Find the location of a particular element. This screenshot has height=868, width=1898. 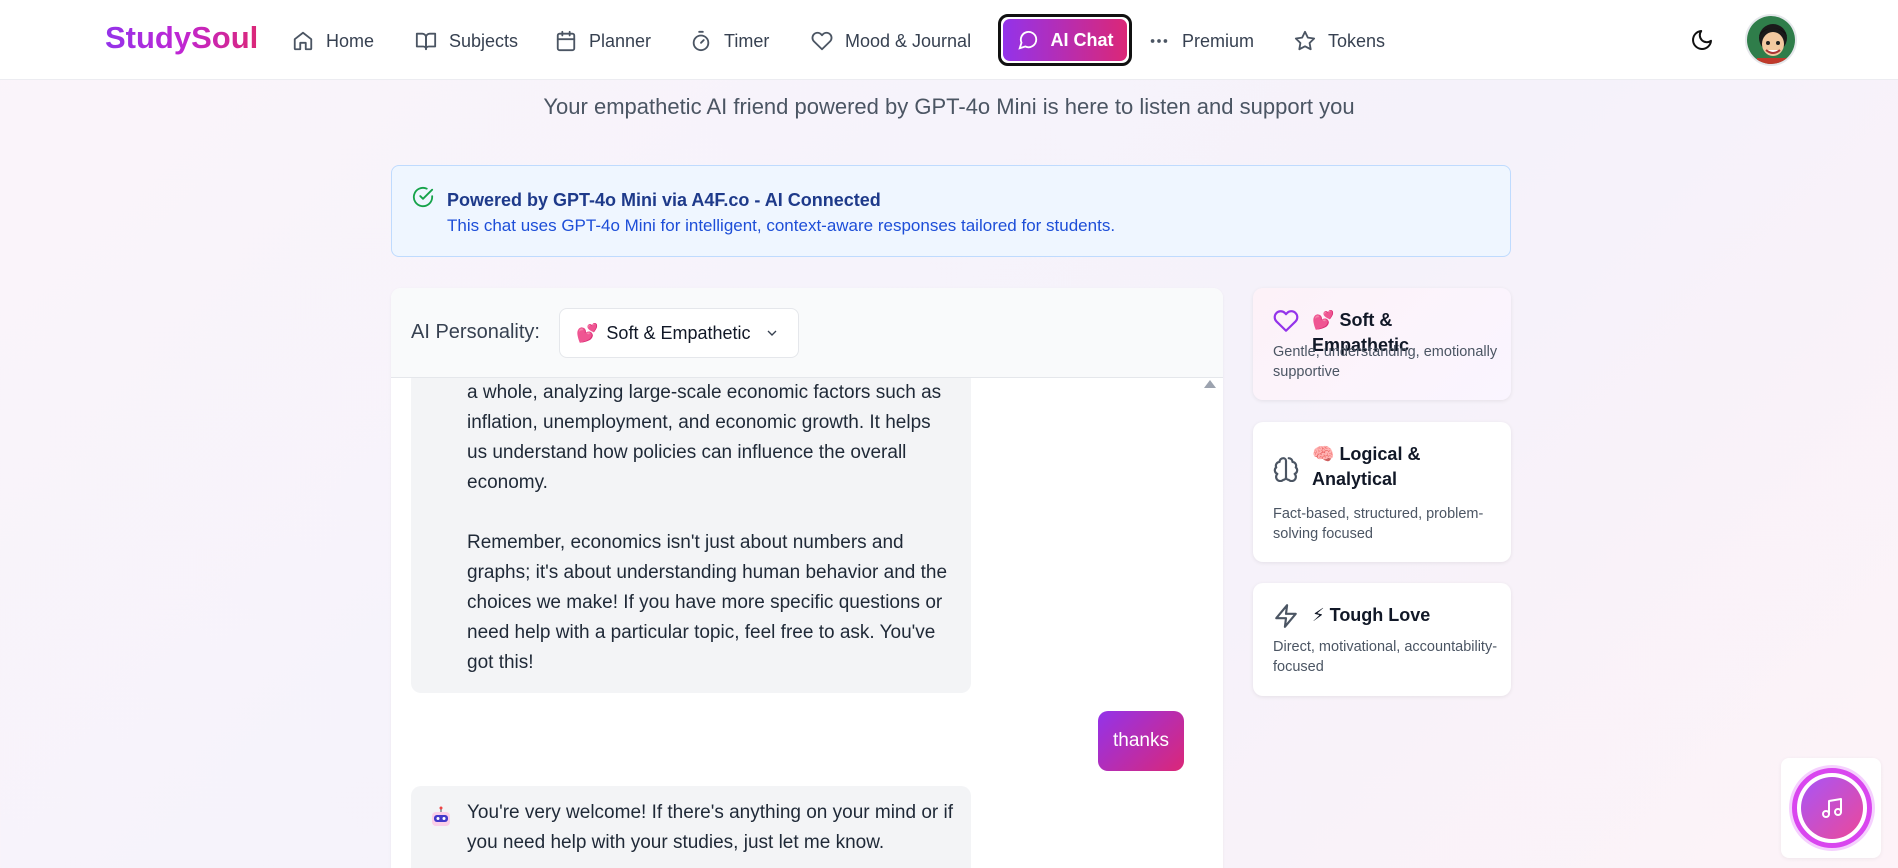

nav-premium: Premium is located at coordinates (1201, 41).